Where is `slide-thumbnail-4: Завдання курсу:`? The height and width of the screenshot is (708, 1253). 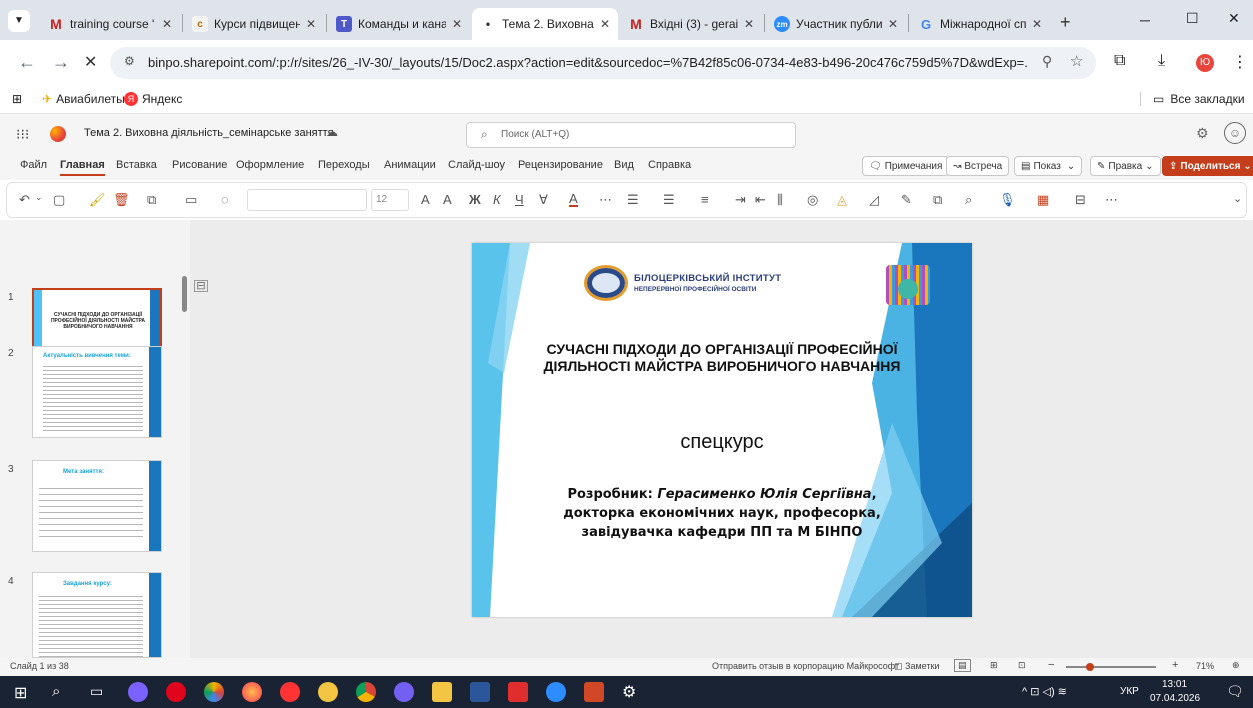
slide-thumbnail-4: Завдання курсу: is located at coordinates (97, 615).